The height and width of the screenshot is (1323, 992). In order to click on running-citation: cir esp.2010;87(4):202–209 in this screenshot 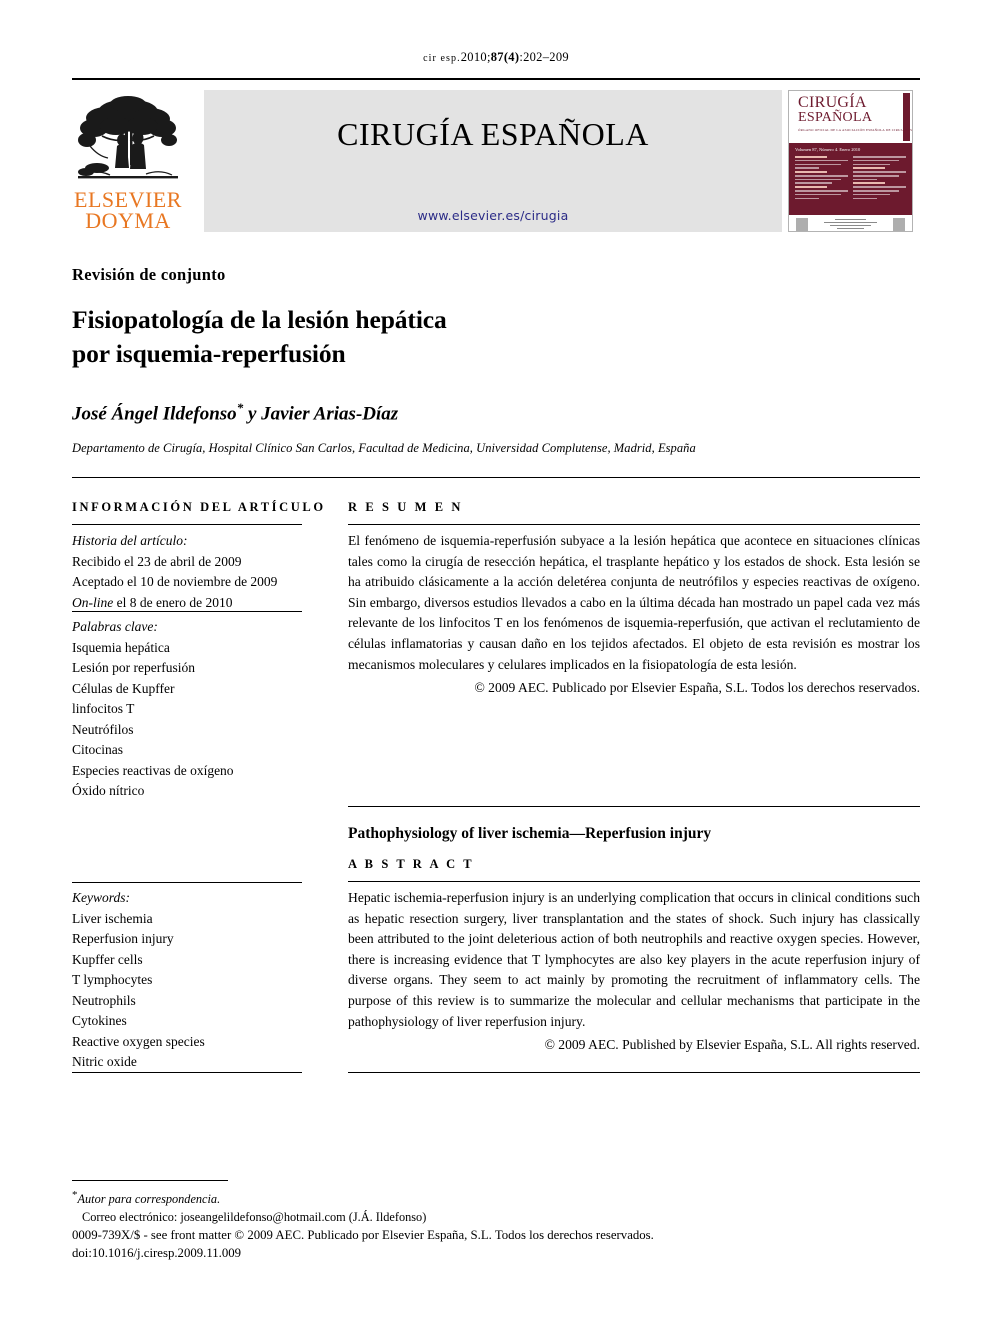, I will do `click(496, 57)`.